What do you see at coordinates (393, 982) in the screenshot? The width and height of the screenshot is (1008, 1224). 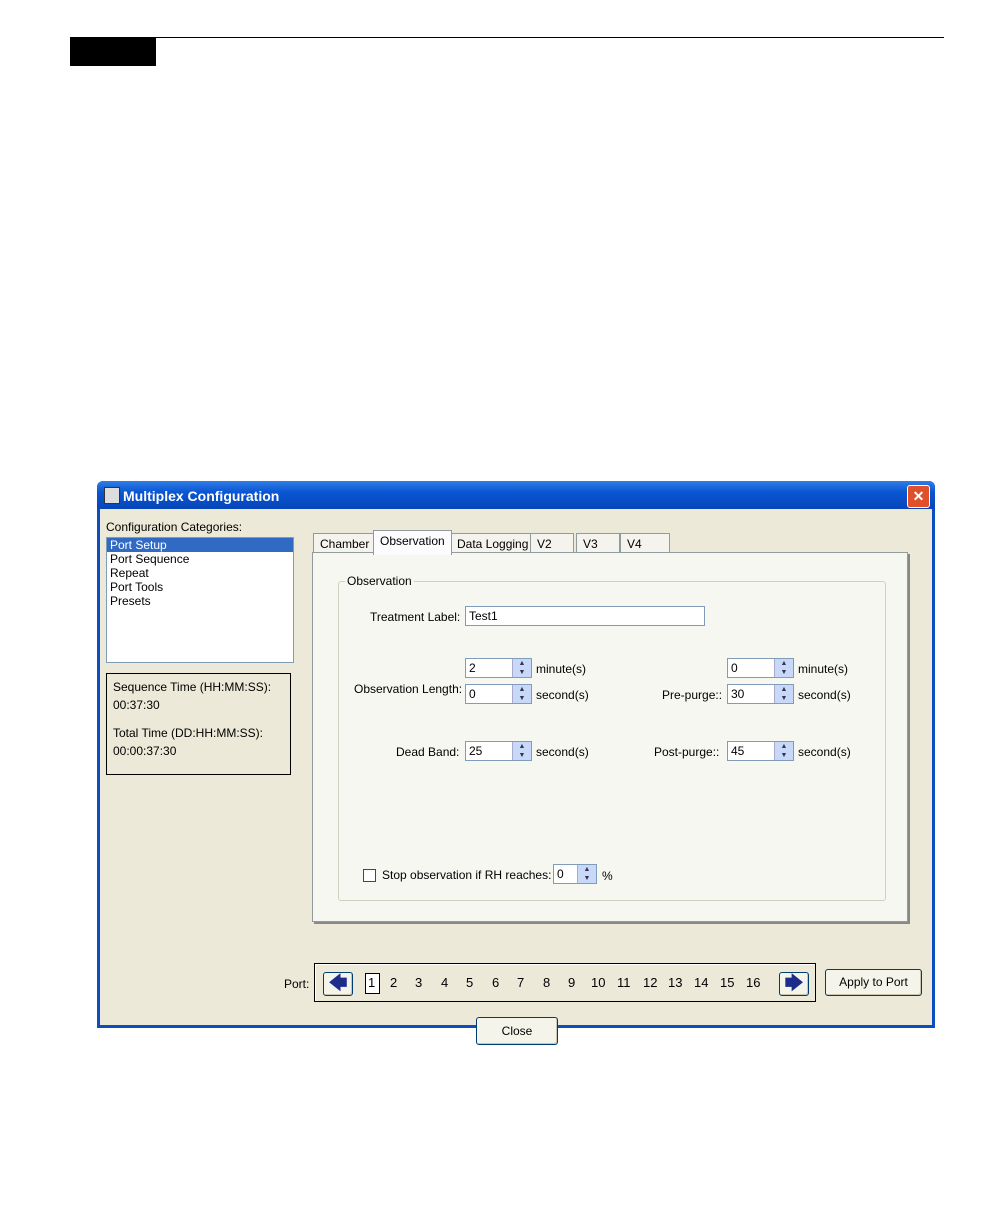 I see `port-number-2: 2` at bounding box center [393, 982].